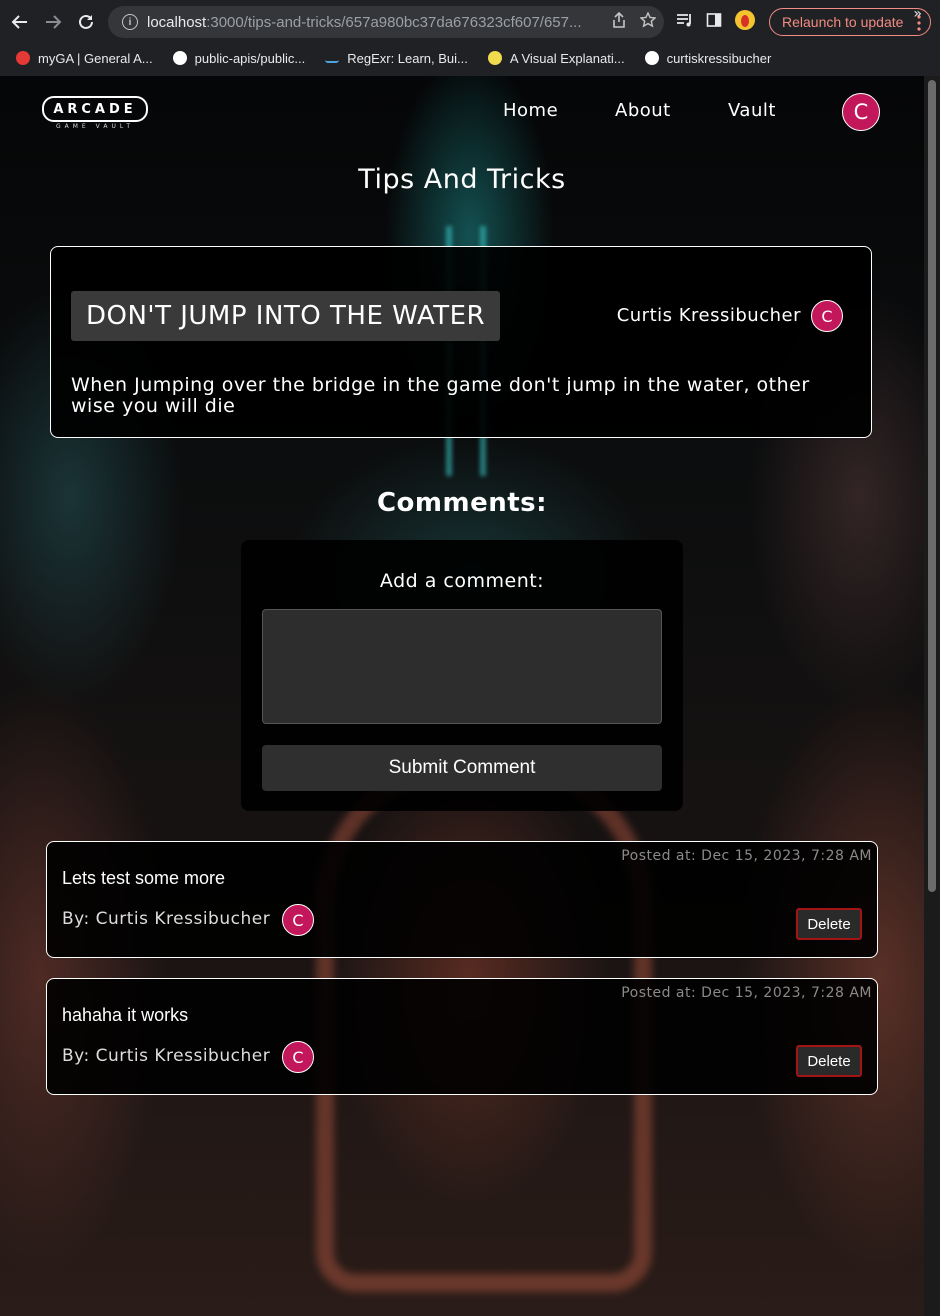 The height and width of the screenshot is (1316, 940). What do you see at coordinates (719, 58) in the screenshot?
I see `bookmark-label: curtiskressibucher` at bounding box center [719, 58].